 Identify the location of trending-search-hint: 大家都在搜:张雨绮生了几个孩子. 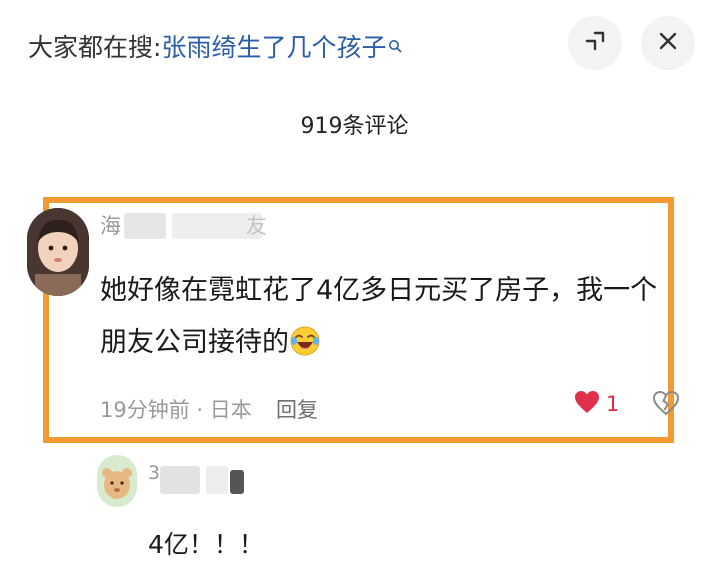
(215, 46).